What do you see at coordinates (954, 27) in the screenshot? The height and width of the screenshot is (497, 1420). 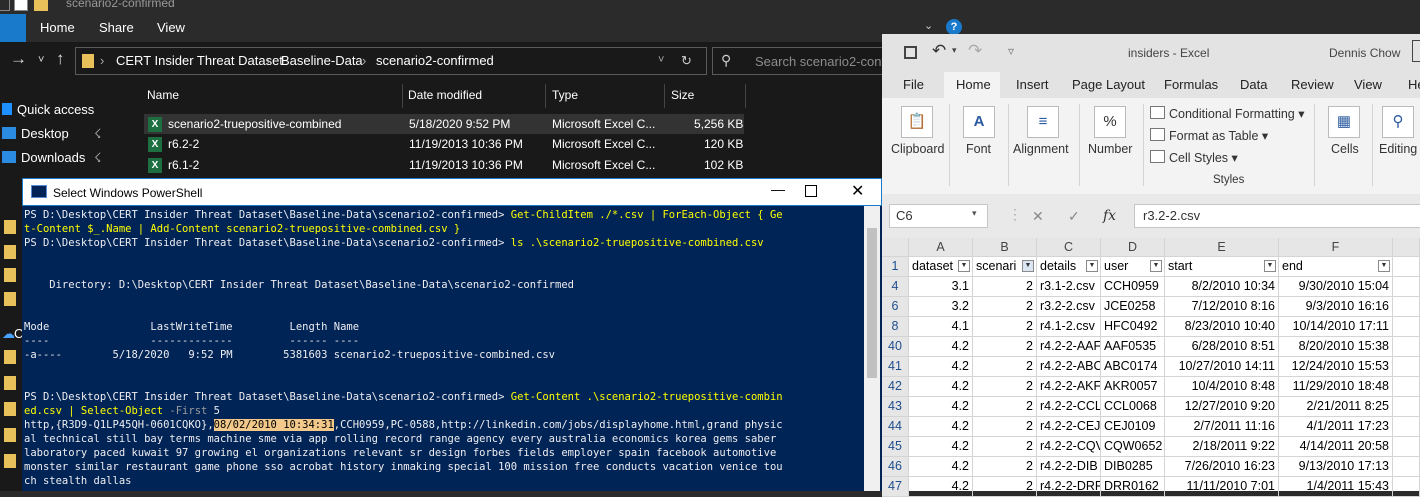 I see `help-icon: ?` at bounding box center [954, 27].